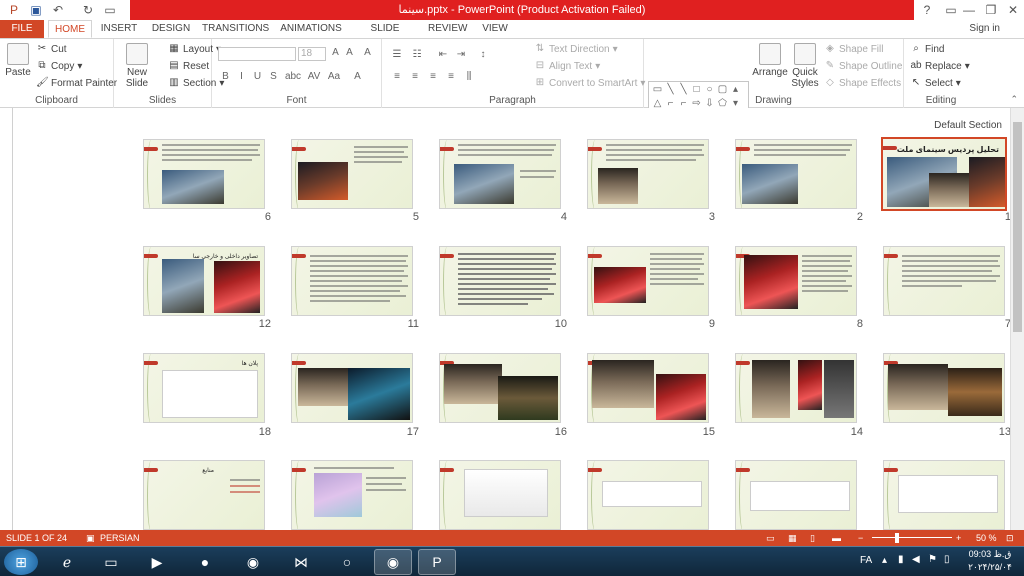 The image size is (1024, 576). Describe the element at coordinates (968, 125) in the screenshot. I see `default-section-label: Default Section` at that location.